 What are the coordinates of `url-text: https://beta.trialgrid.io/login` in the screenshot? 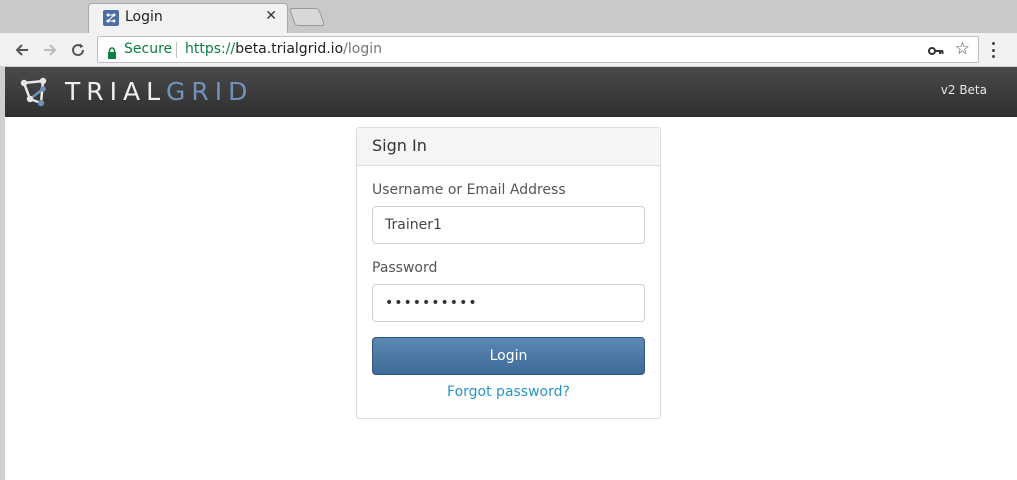 It's located at (283, 49).